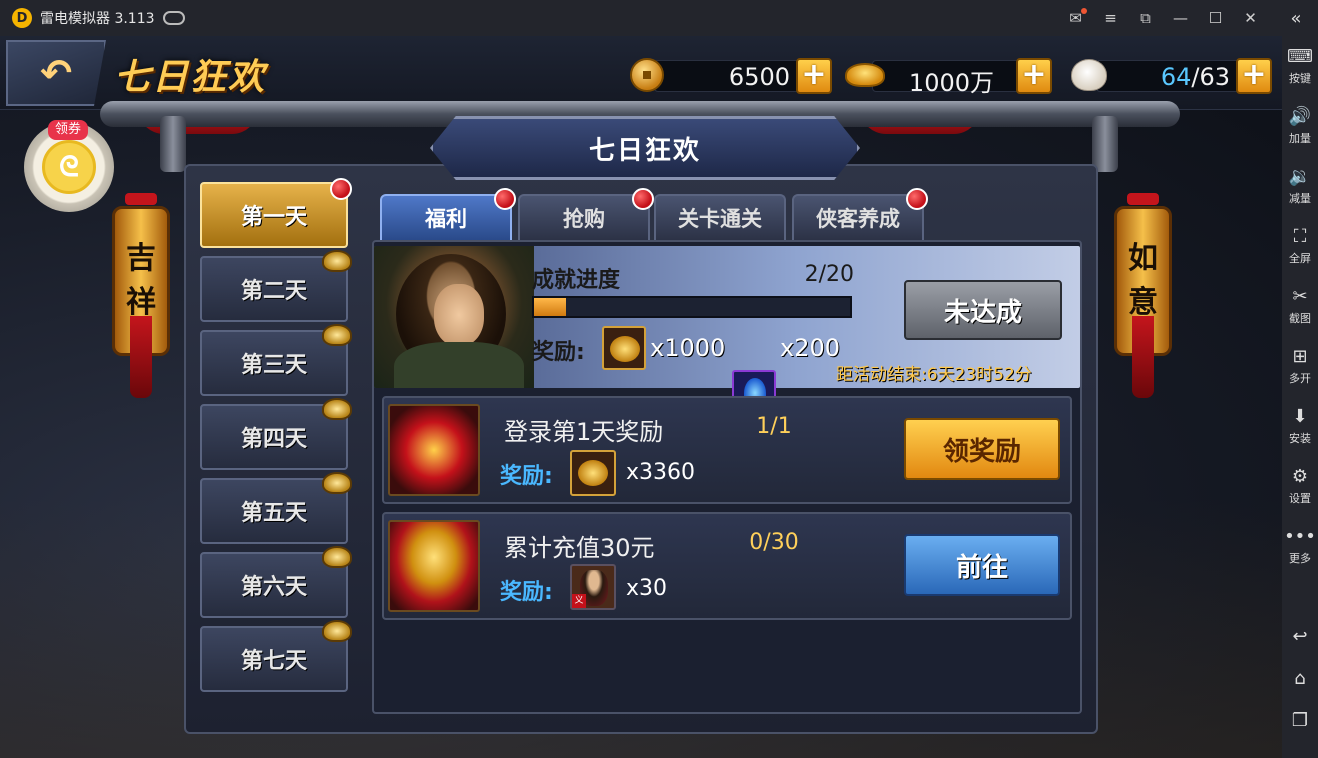 This screenshot has width=1318, height=758. I want to click on gamepad-icon, so click(173, 18).